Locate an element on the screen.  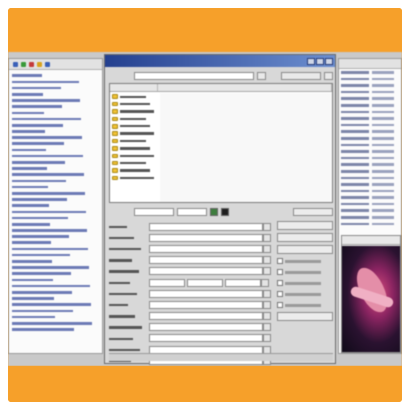
delete-icon is located at coordinates (31, 64).